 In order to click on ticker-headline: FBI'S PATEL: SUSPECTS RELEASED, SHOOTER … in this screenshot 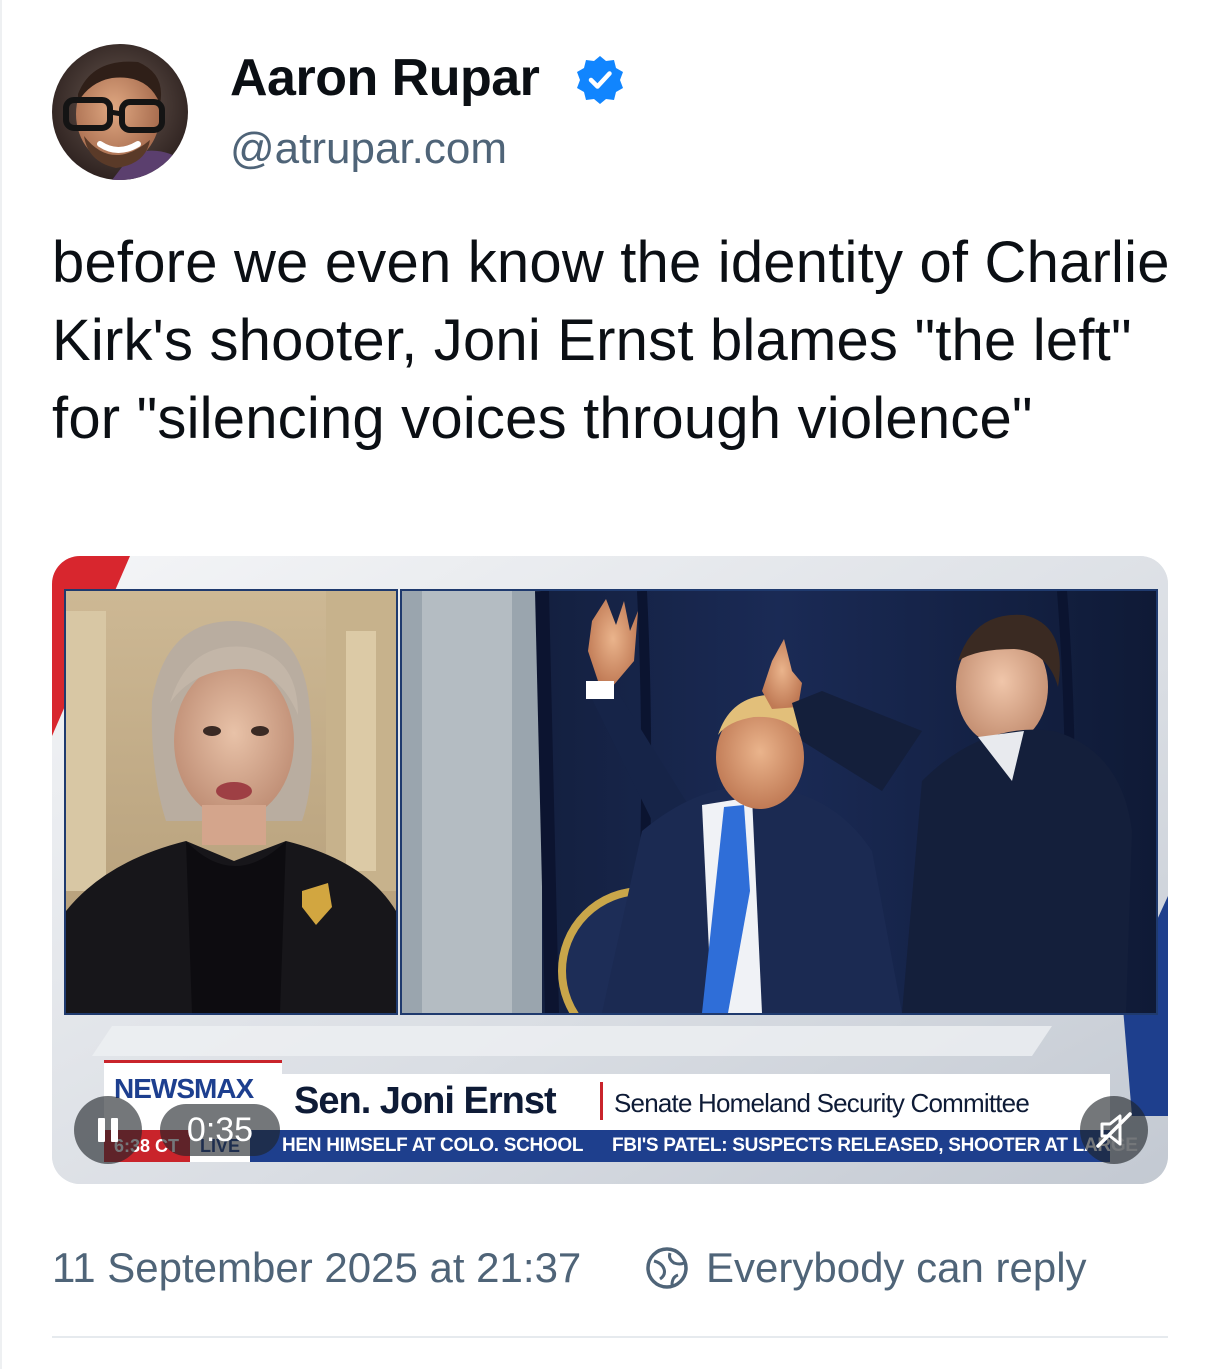, I will do `click(875, 1145)`.